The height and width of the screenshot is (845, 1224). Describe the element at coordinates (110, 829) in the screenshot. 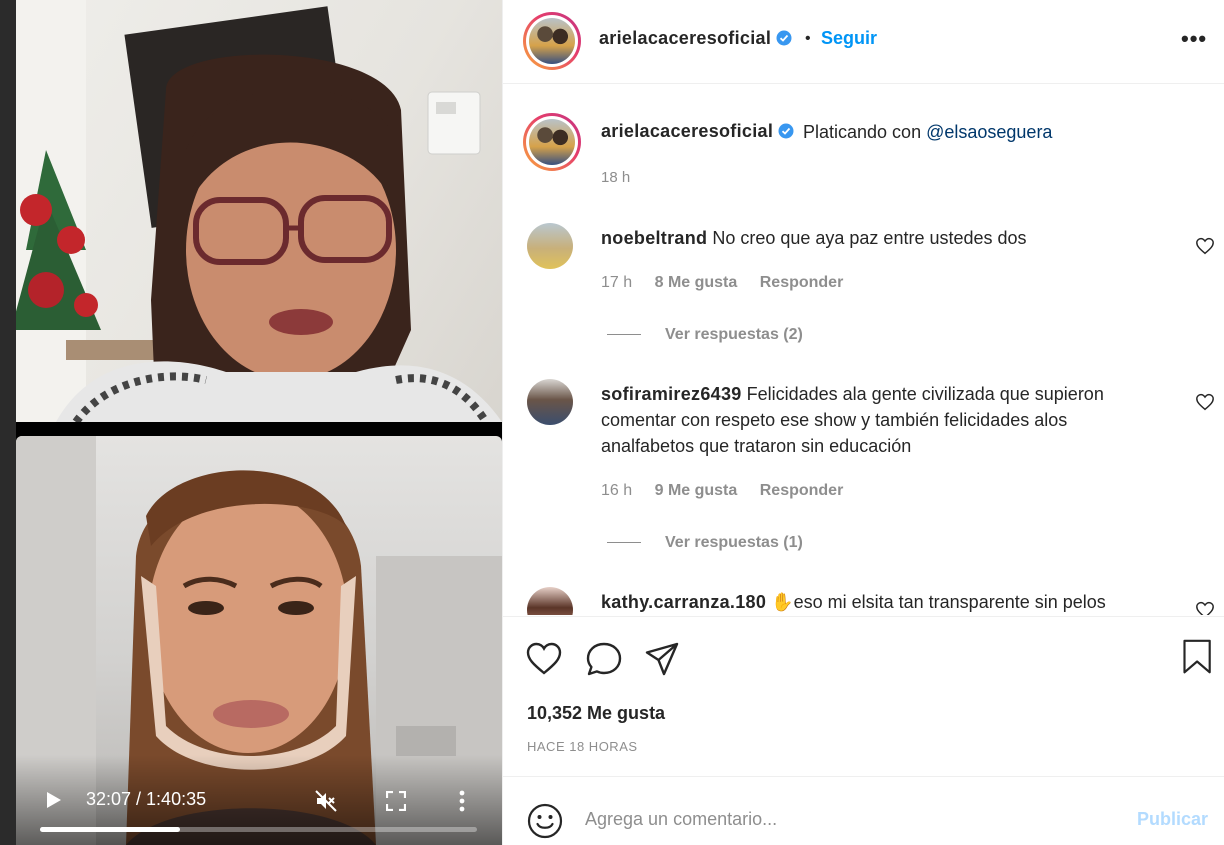

I see `video-progress-fill` at that location.